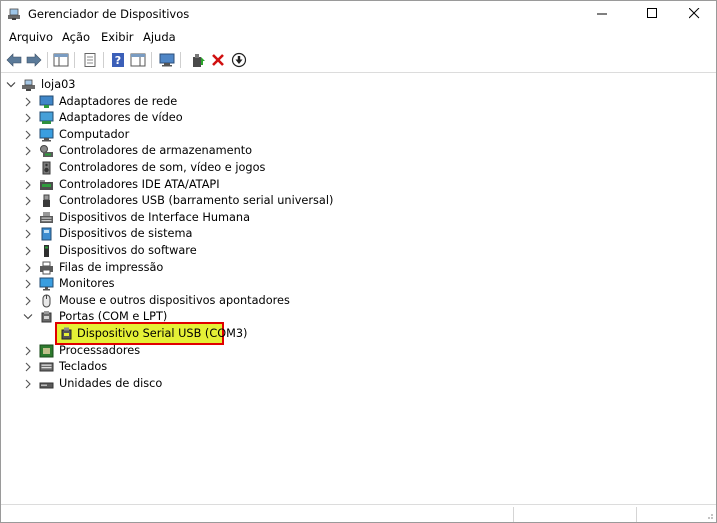 Image resolution: width=717 pixels, height=523 pixels. Describe the element at coordinates (301, 85) in the screenshot. I see `tree-root-row: loja03` at that location.